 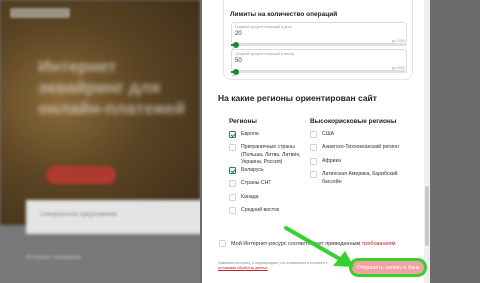 What do you see at coordinates (263, 27) in the screenshot?
I see `daily-operations-label: Средний процент операций в день` at bounding box center [263, 27].